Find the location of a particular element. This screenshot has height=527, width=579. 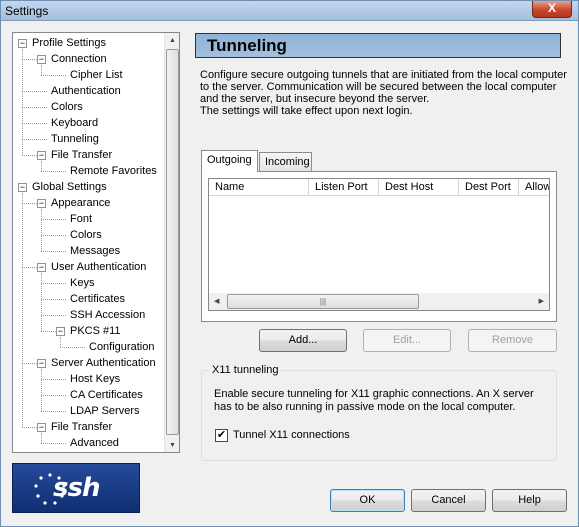

tree-item-ca-certificates: CA Certificates is located at coordinates (106, 395).